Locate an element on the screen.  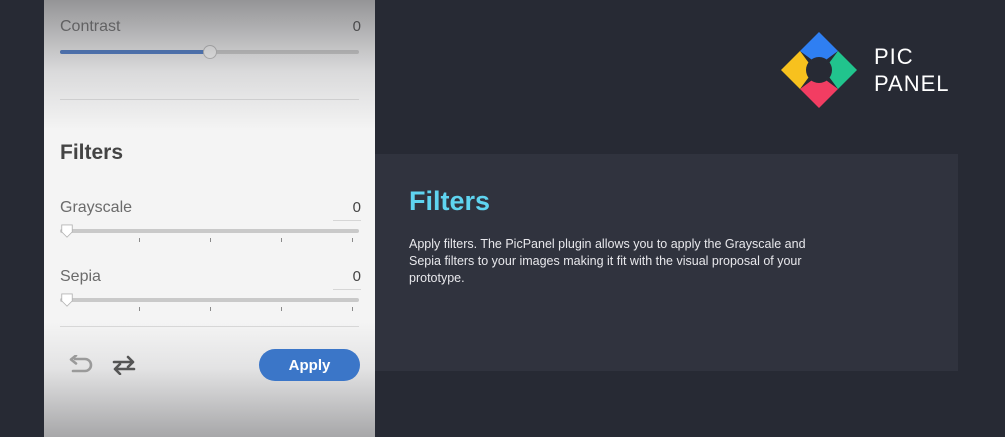
logo-text-panel: PANEL is located at coordinates (912, 83).